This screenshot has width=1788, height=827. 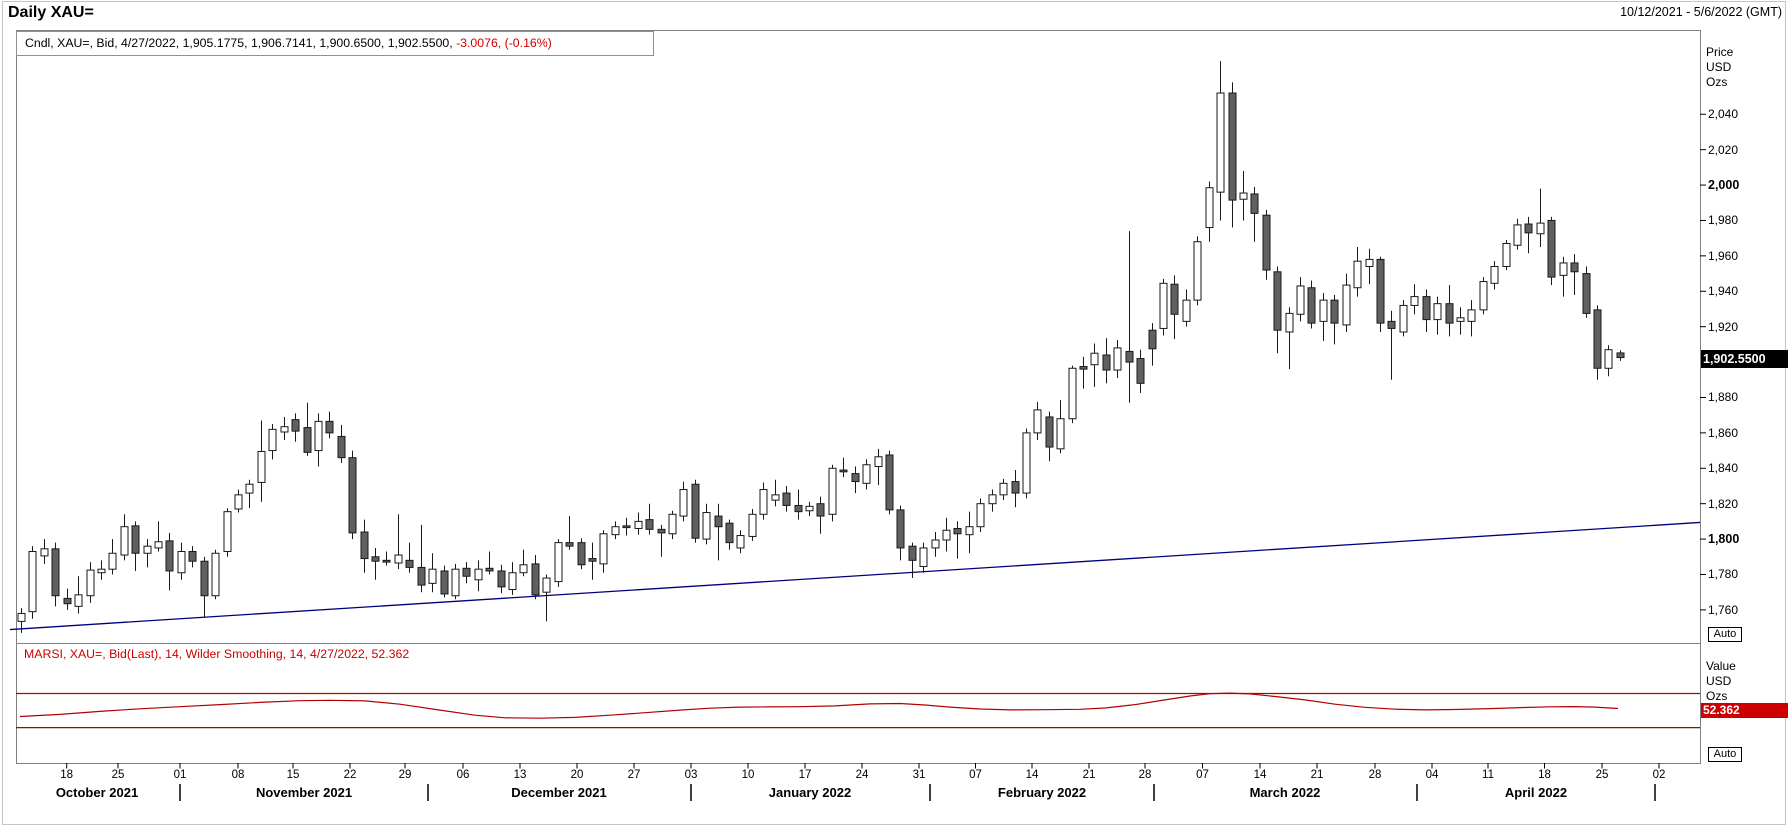 I want to click on value-axis-unit-3: Ozs, so click(x=1717, y=696).